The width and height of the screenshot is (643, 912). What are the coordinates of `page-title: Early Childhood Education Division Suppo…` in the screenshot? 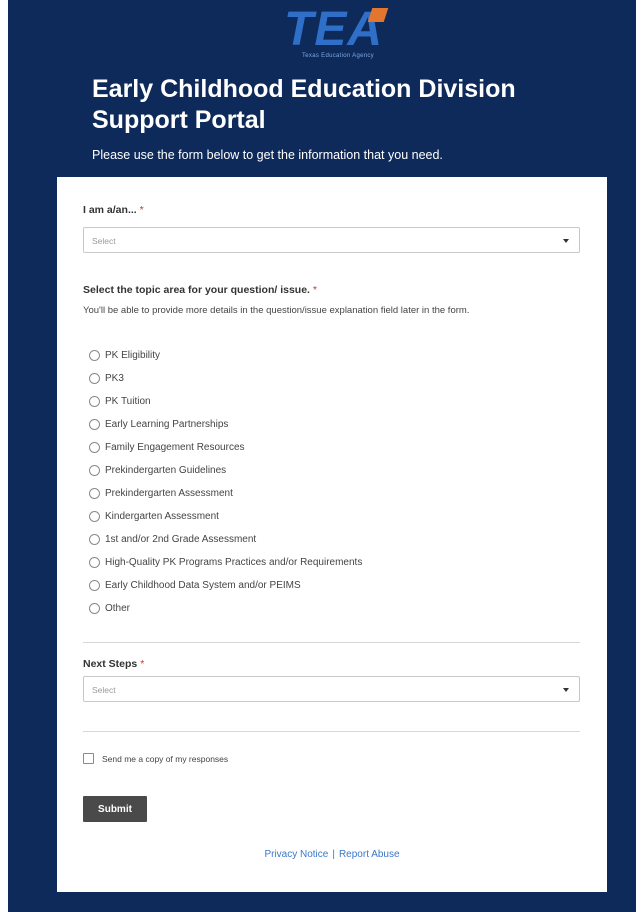 It's located at (304, 104).